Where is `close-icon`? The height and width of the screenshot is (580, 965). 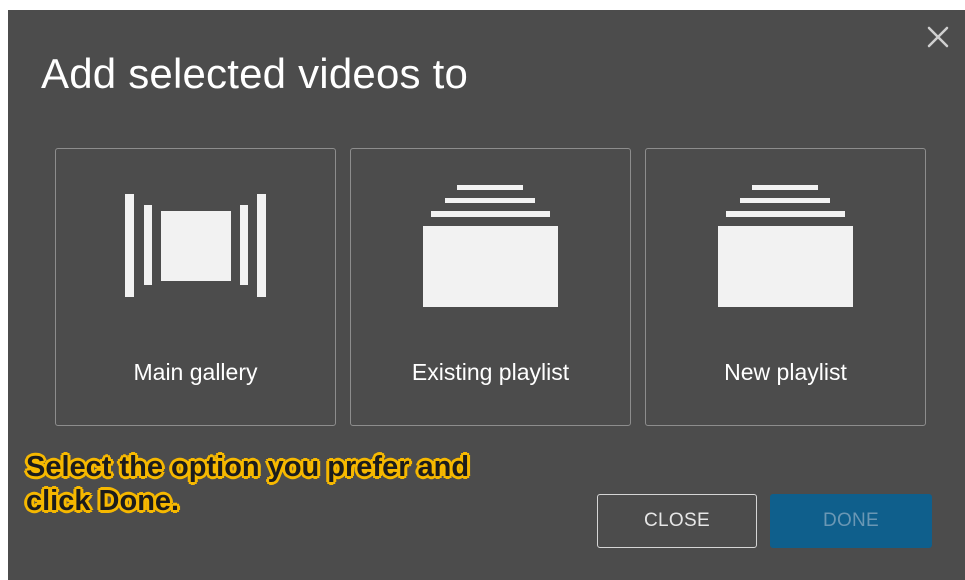
close-icon is located at coordinates (938, 37).